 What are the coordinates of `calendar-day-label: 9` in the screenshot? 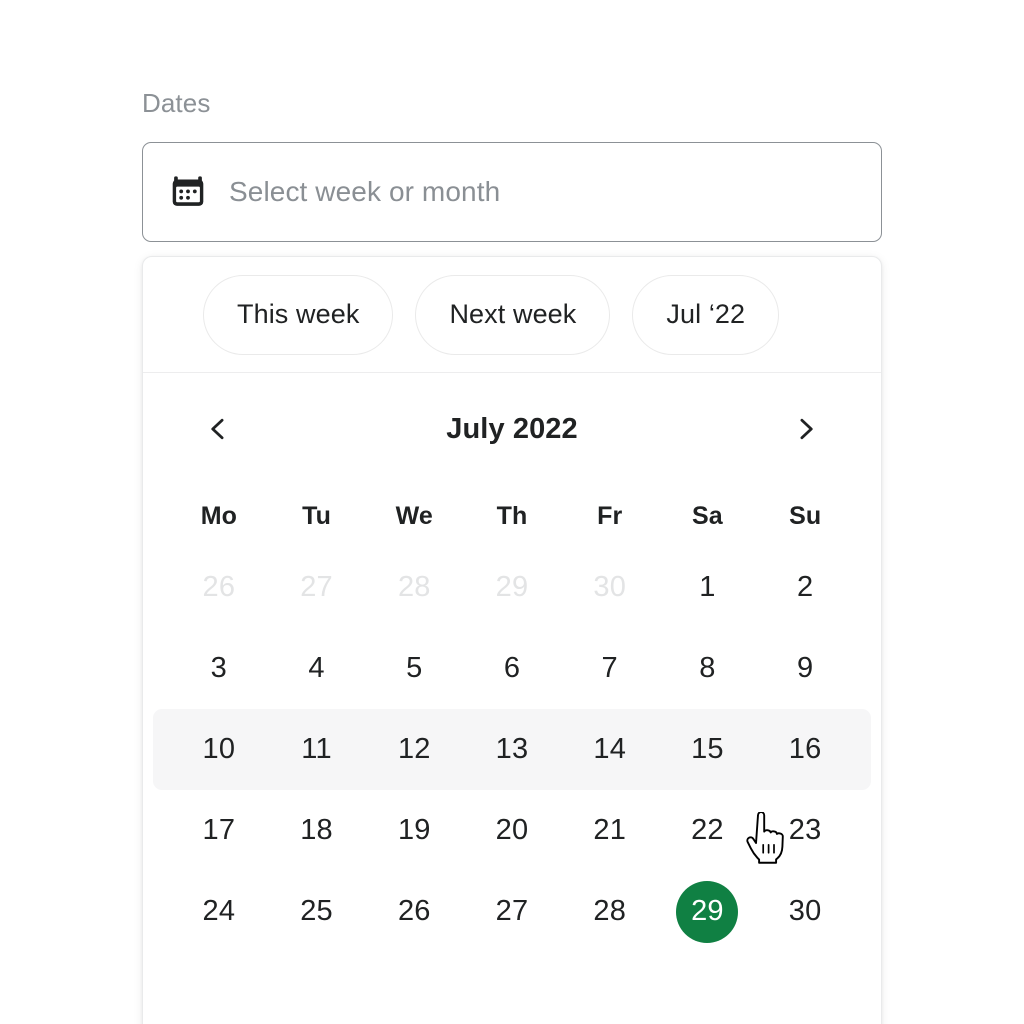 It's located at (805, 668).